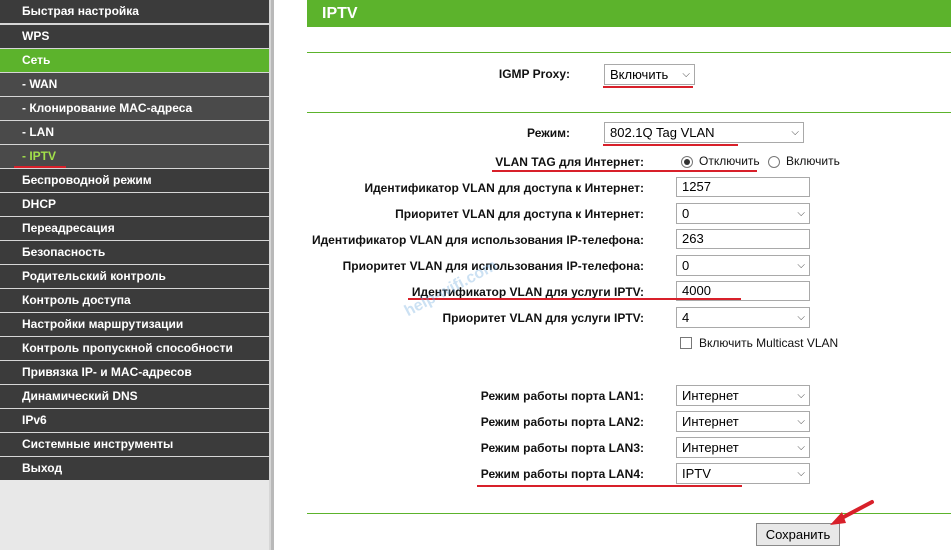 Image resolution: width=951 pixels, height=550 pixels. Describe the element at coordinates (134, 204) in the screenshot. I see `sidebar-item-dhcp: DHCP` at that location.